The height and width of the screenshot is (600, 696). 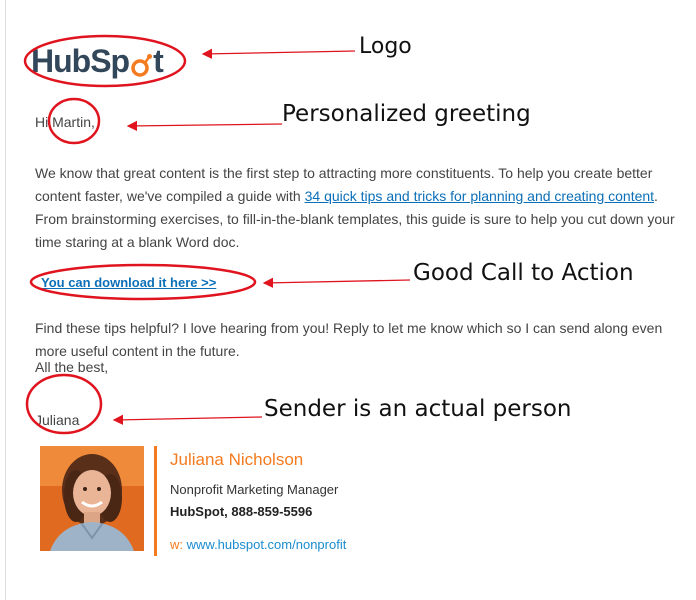 I want to click on web-prefix: w:, so click(x=176, y=544).